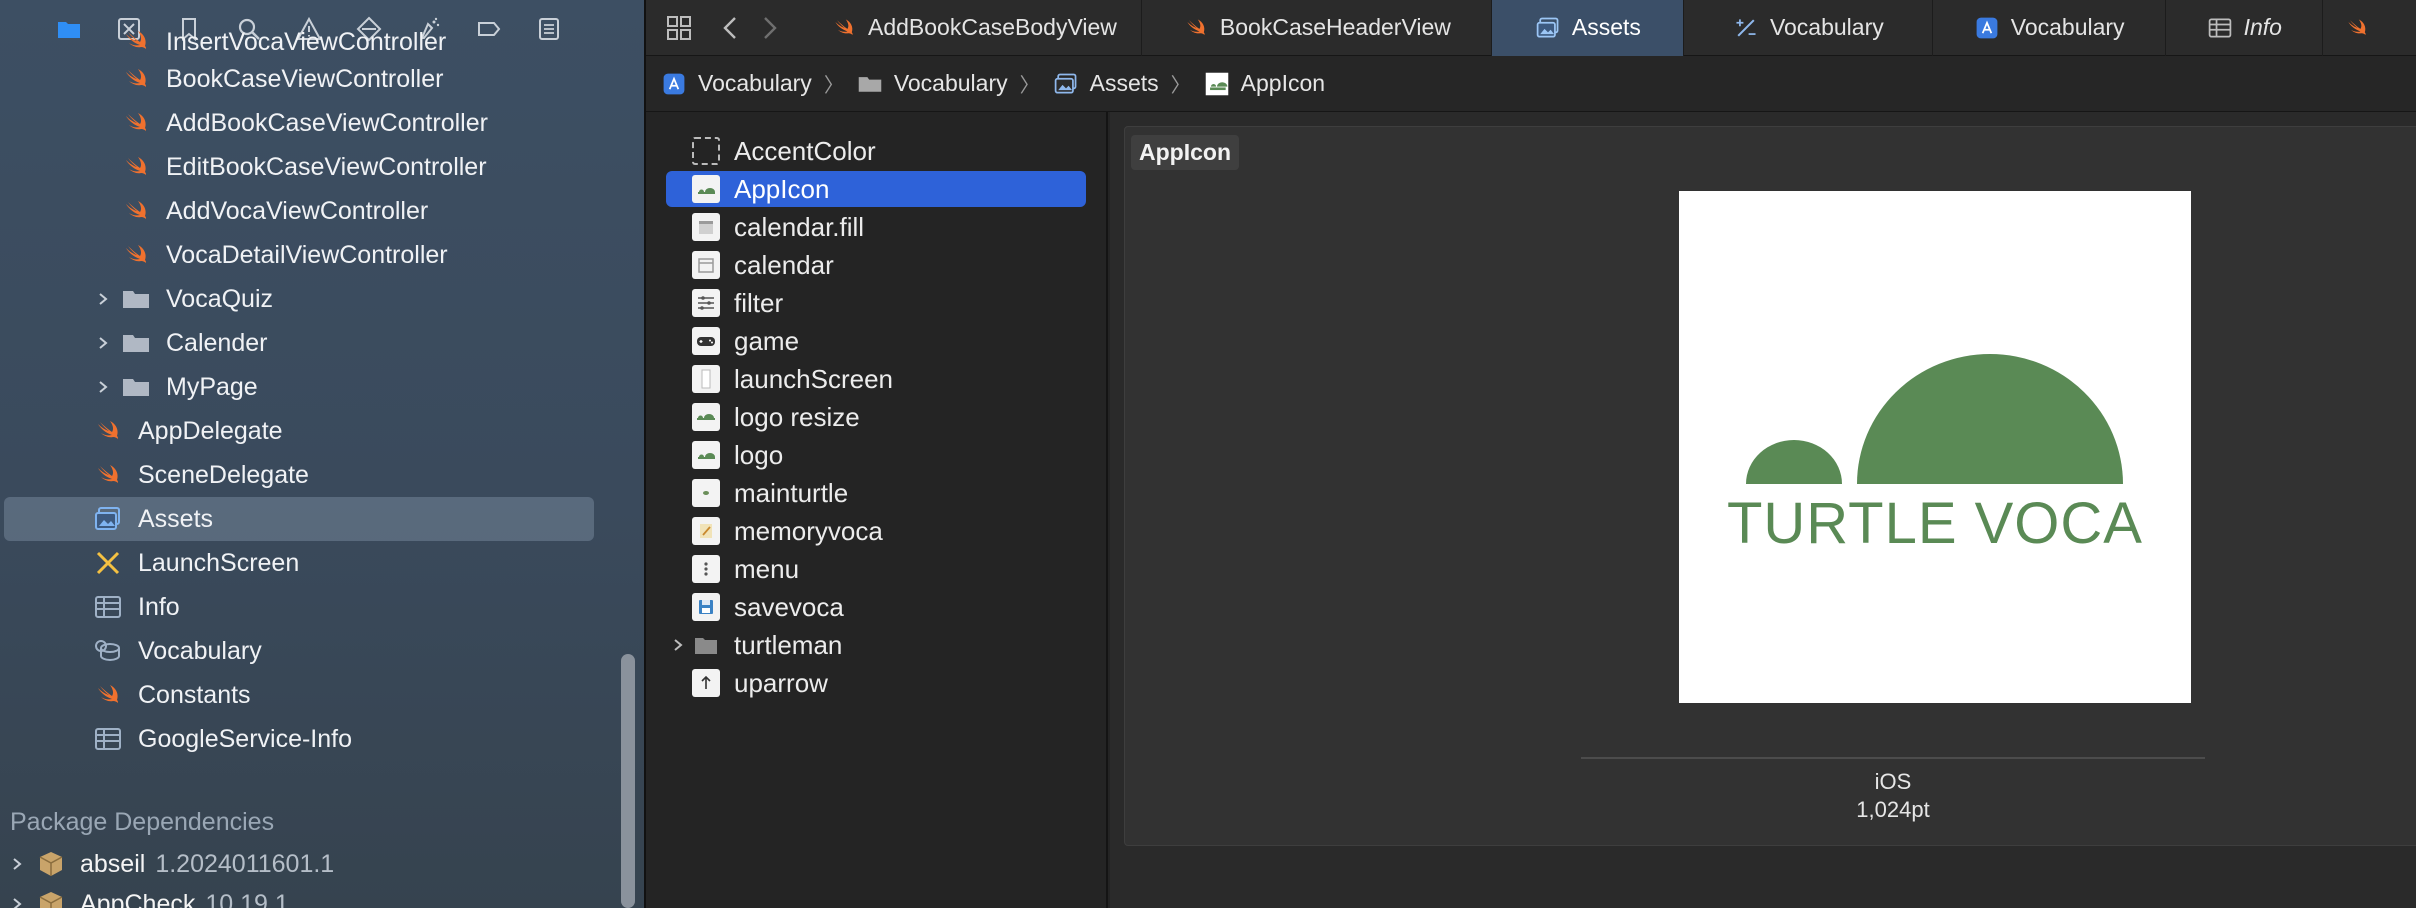 The width and height of the screenshot is (2416, 908). Describe the element at coordinates (322, 255) in the screenshot. I see `file-row-vocadetail-vc: VocaDetailViewController` at that location.